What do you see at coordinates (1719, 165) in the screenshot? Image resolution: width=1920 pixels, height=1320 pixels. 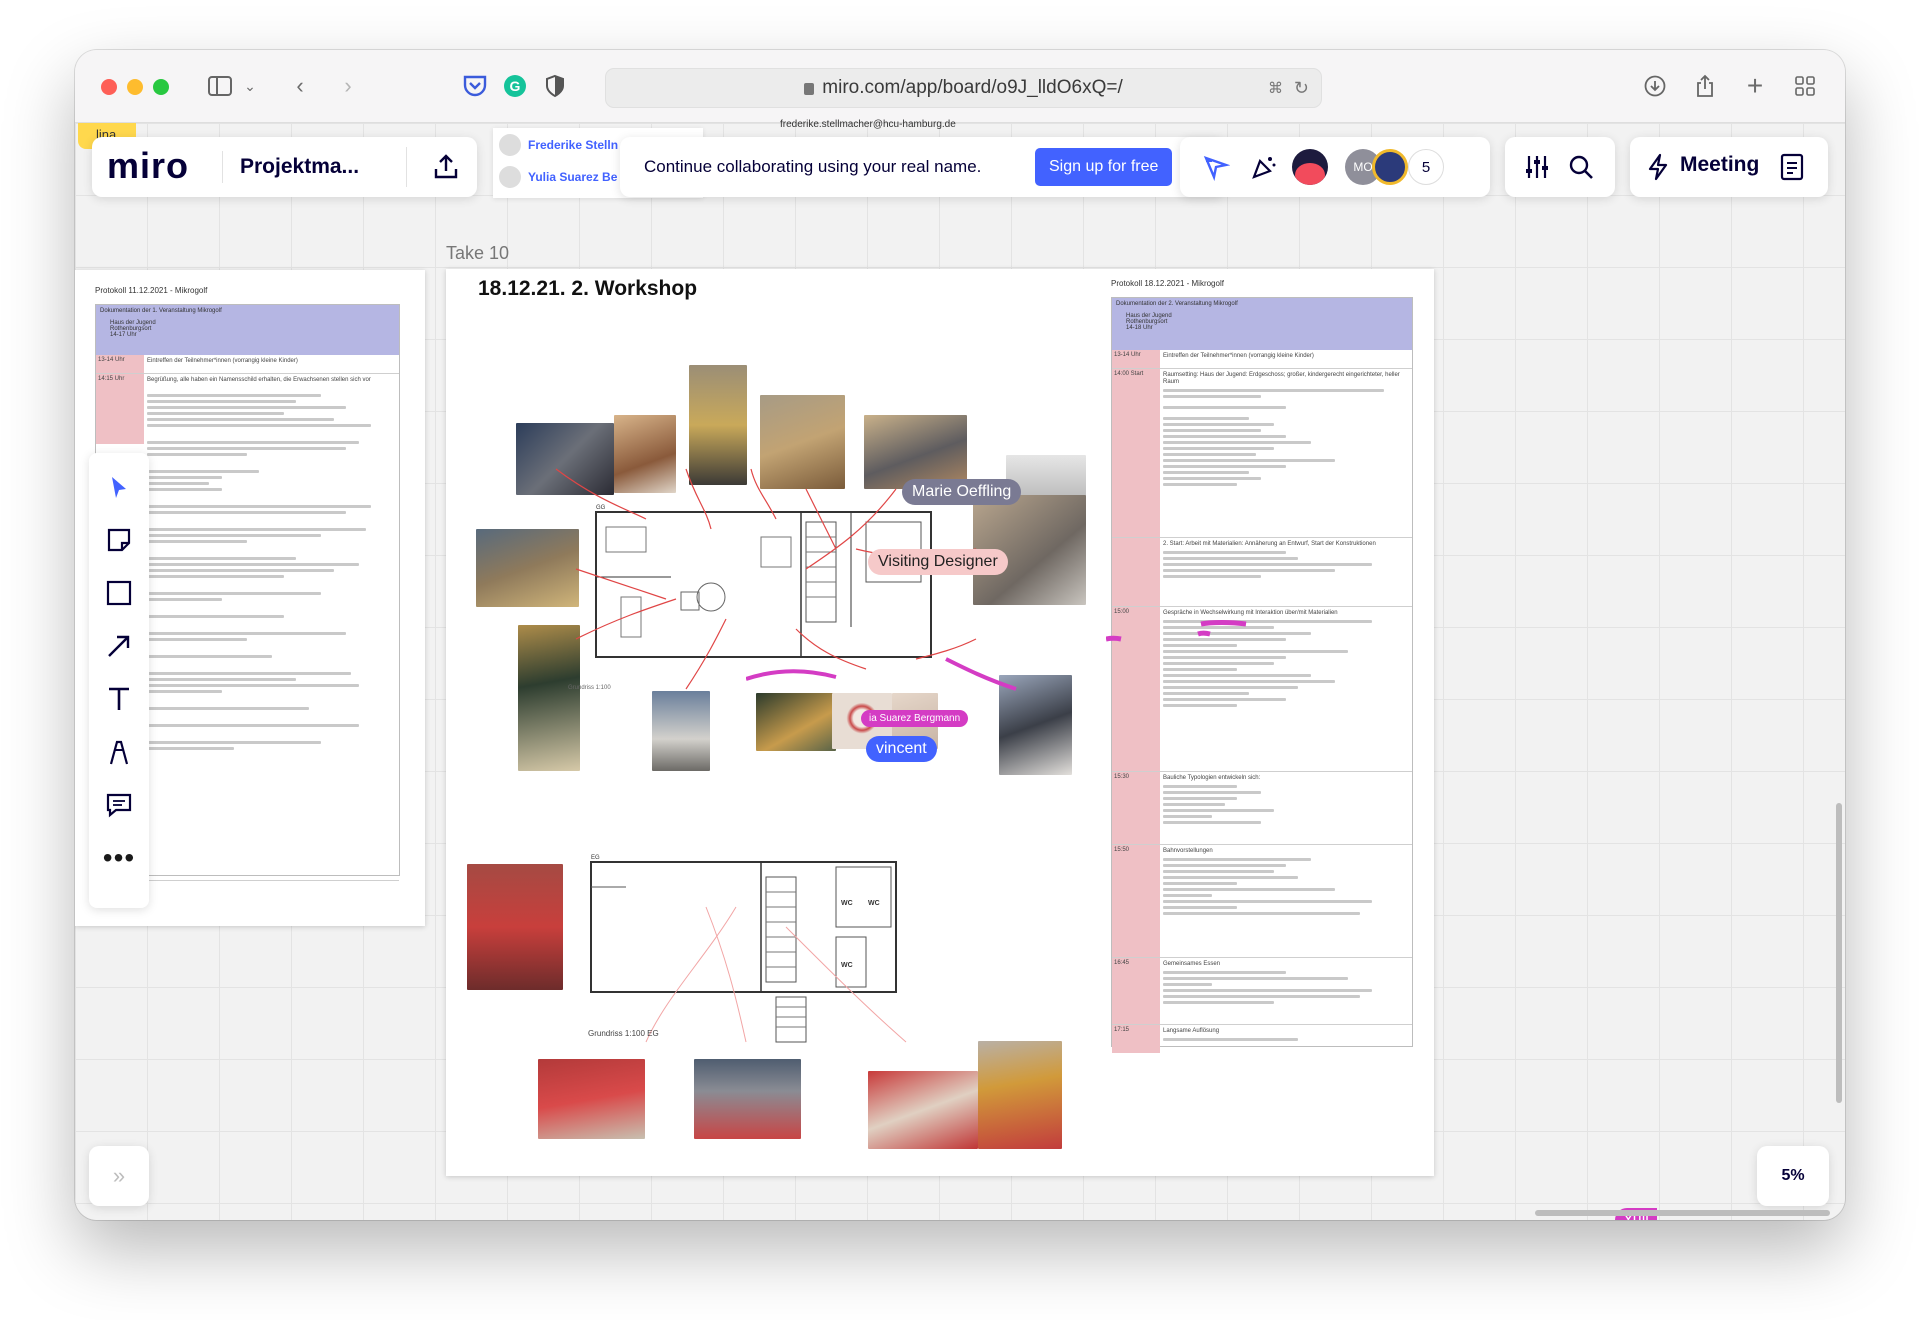 I see `meeting-button: Meeting` at bounding box center [1719, 165].